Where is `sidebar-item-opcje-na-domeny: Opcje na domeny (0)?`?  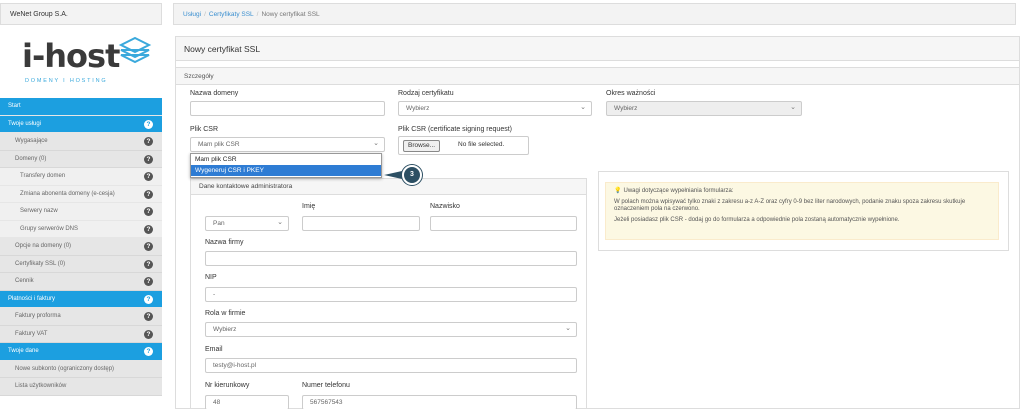 sidebar-item-opcje-na-domeny: Opcje na domeny (0)? is located at coordinates (81, 247).